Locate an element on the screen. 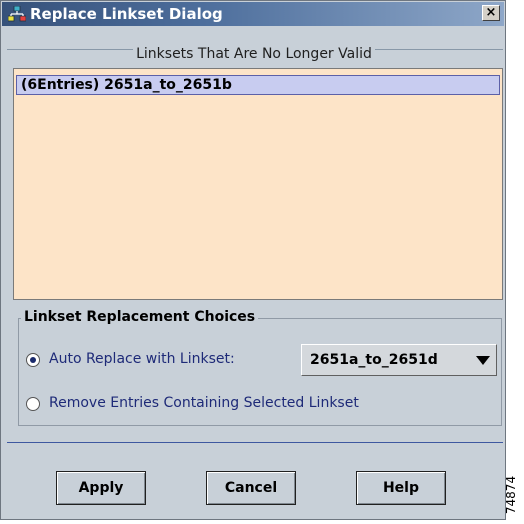  linkset-select: 2651a_to_2651d is located at coordinates (399, 360).